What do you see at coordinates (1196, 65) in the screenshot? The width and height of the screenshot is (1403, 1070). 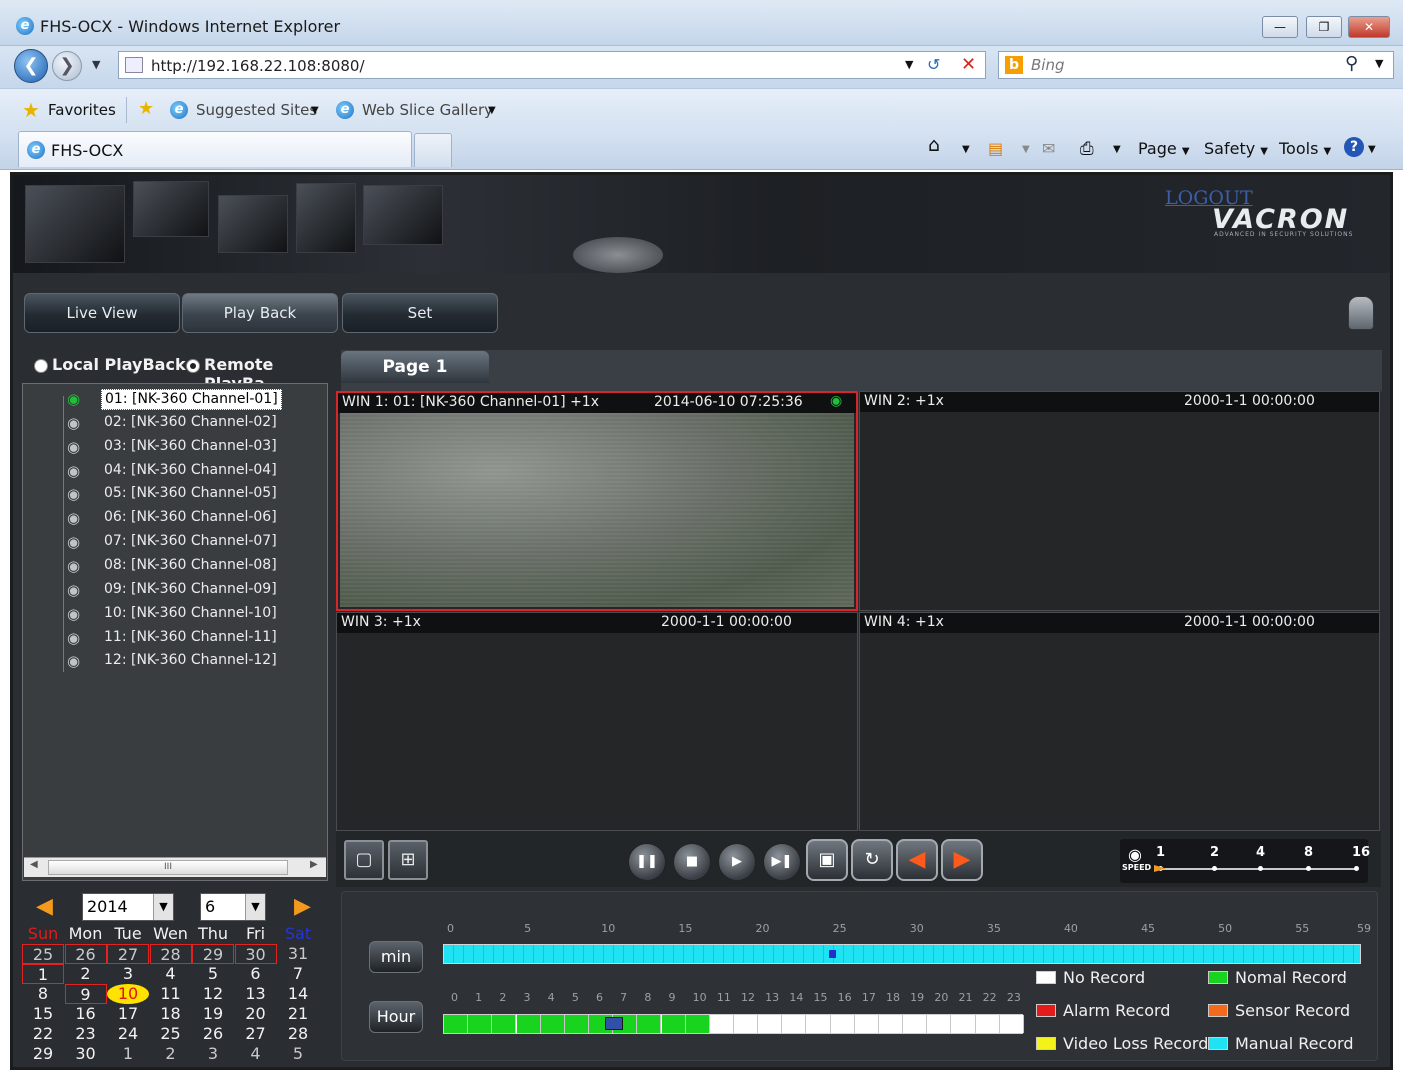 I see `search-box: b Bing ⚲ ▼` at bounding box center [1196, 65].